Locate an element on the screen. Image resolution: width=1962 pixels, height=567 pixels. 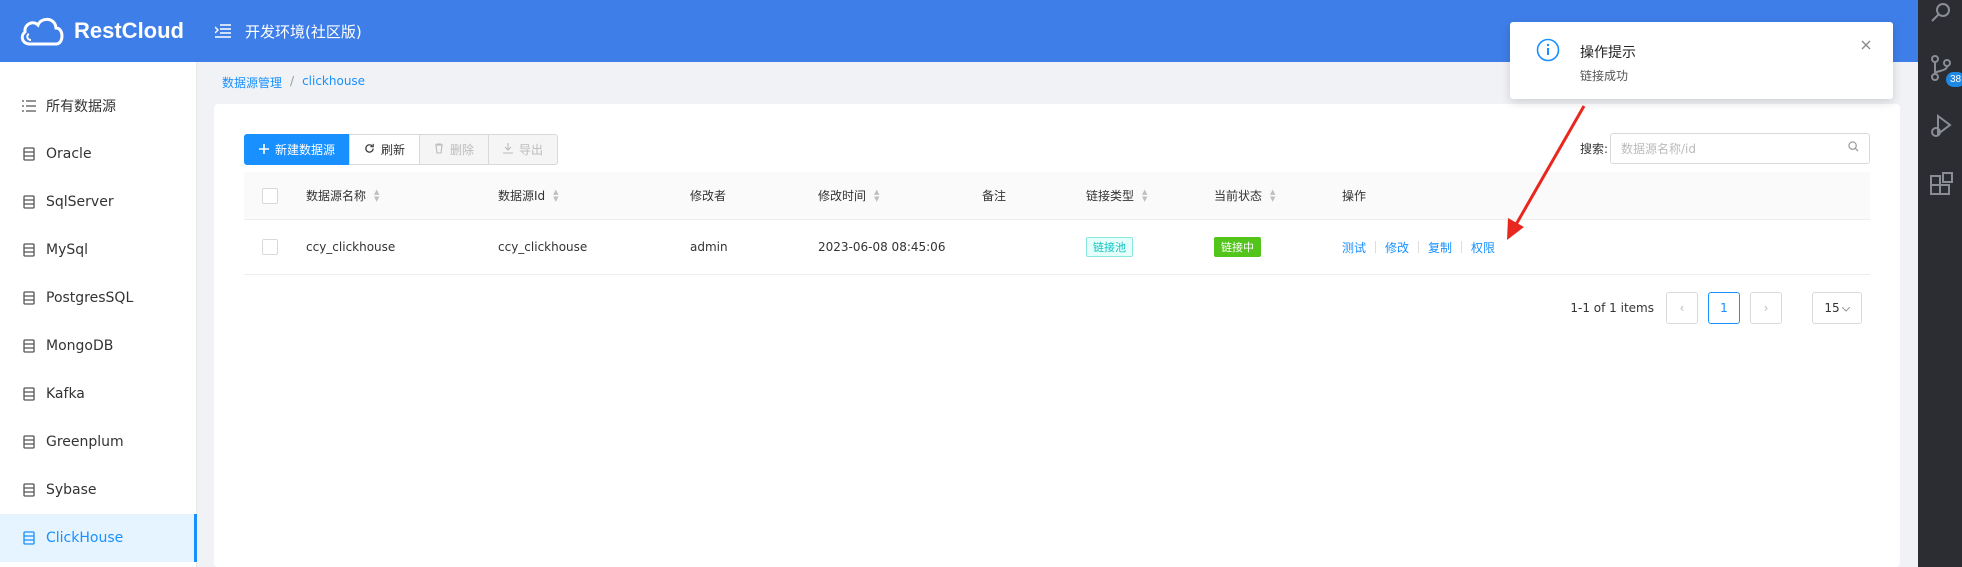
sidebar-item-all: 所有数据源 is located at coordinates (98, 106).